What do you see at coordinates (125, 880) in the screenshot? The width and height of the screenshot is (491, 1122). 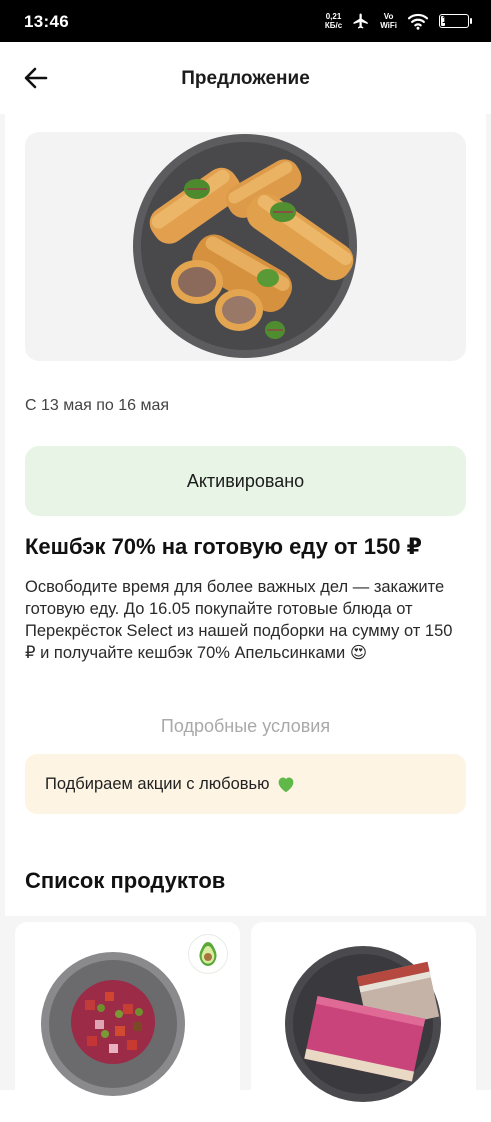 I see `products-section-title: Список продуктов` at bounding box center [125, 880].